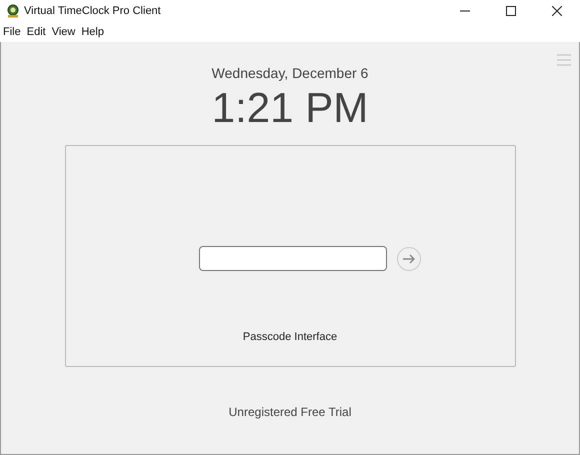 The image size is (580, 455). I want to click on date-text: Wednesday, December 6, so click(290, 73).